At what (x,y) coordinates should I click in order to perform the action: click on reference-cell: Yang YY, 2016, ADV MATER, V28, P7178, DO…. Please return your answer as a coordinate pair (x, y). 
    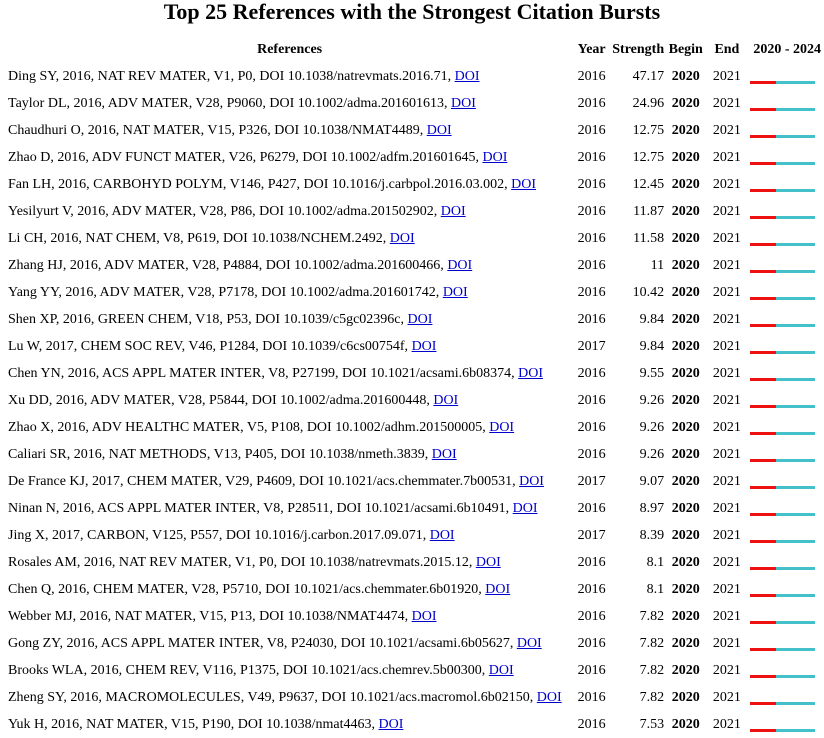
    Looking at the image, I should click on (287, 292).